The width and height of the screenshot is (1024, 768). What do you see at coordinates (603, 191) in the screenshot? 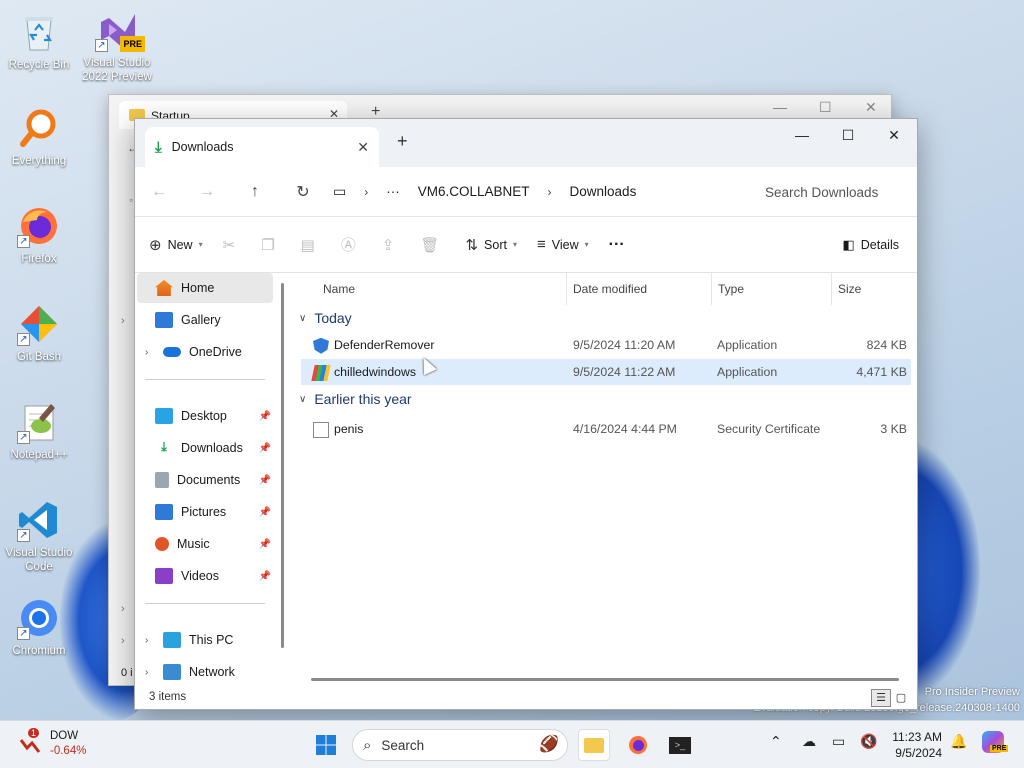
I see `breadcrumb-item: Downloads` at bounding box center [603, 191].